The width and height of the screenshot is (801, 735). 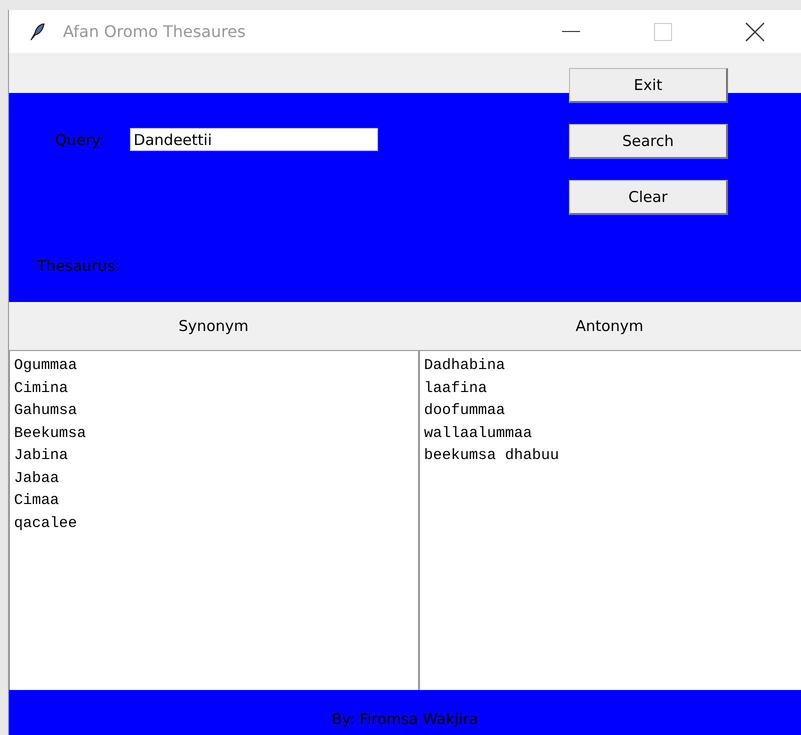 What do you see at coordinates (37, 31) in the screenshot?
I see `feather-icon` at bounding box center [37, 31].